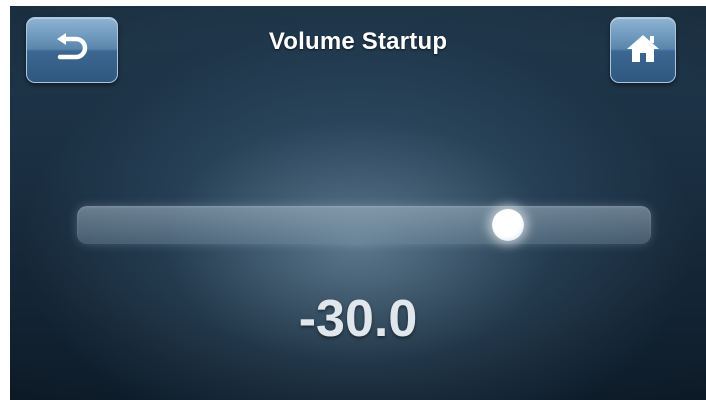  I want to click on volume-value: -30.0, so click(358, 319).